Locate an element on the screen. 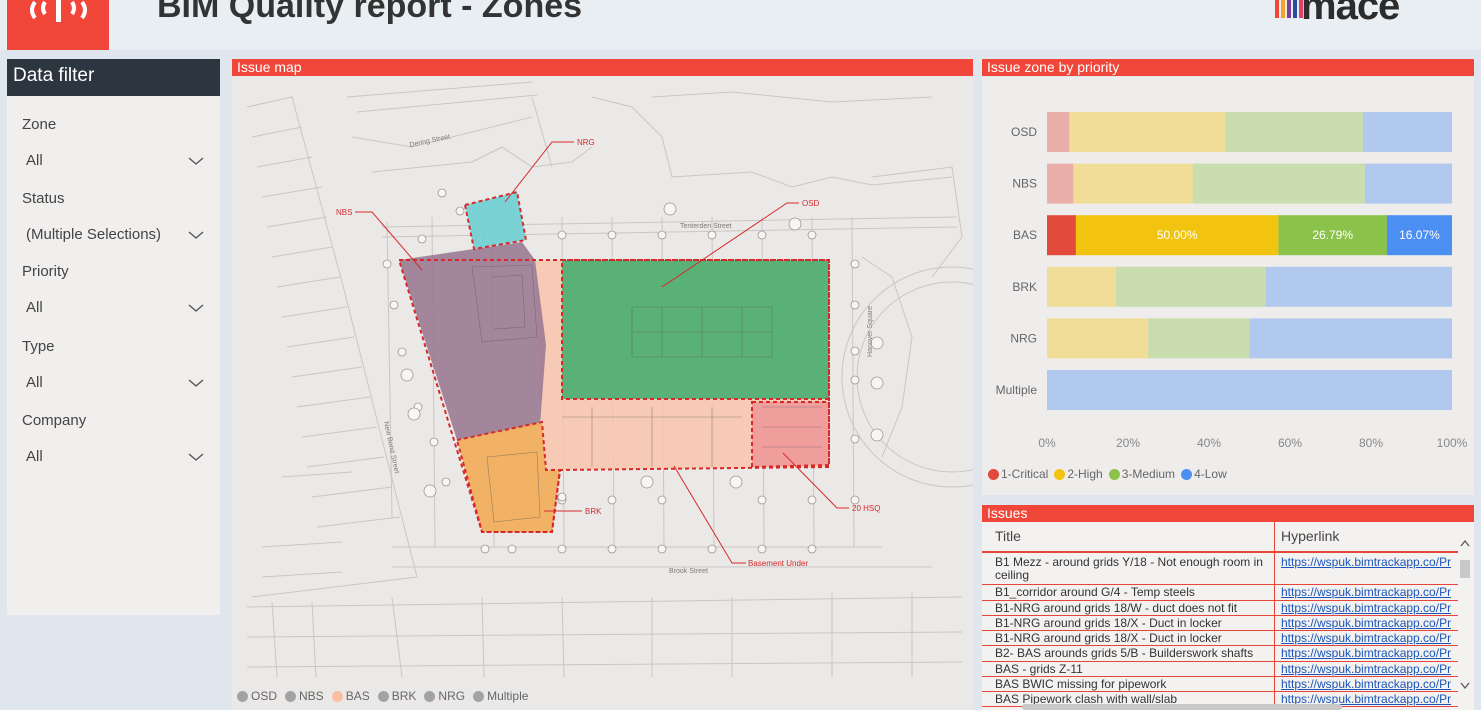  x-tick-label: 80% is located at coordinates (1371, 443).